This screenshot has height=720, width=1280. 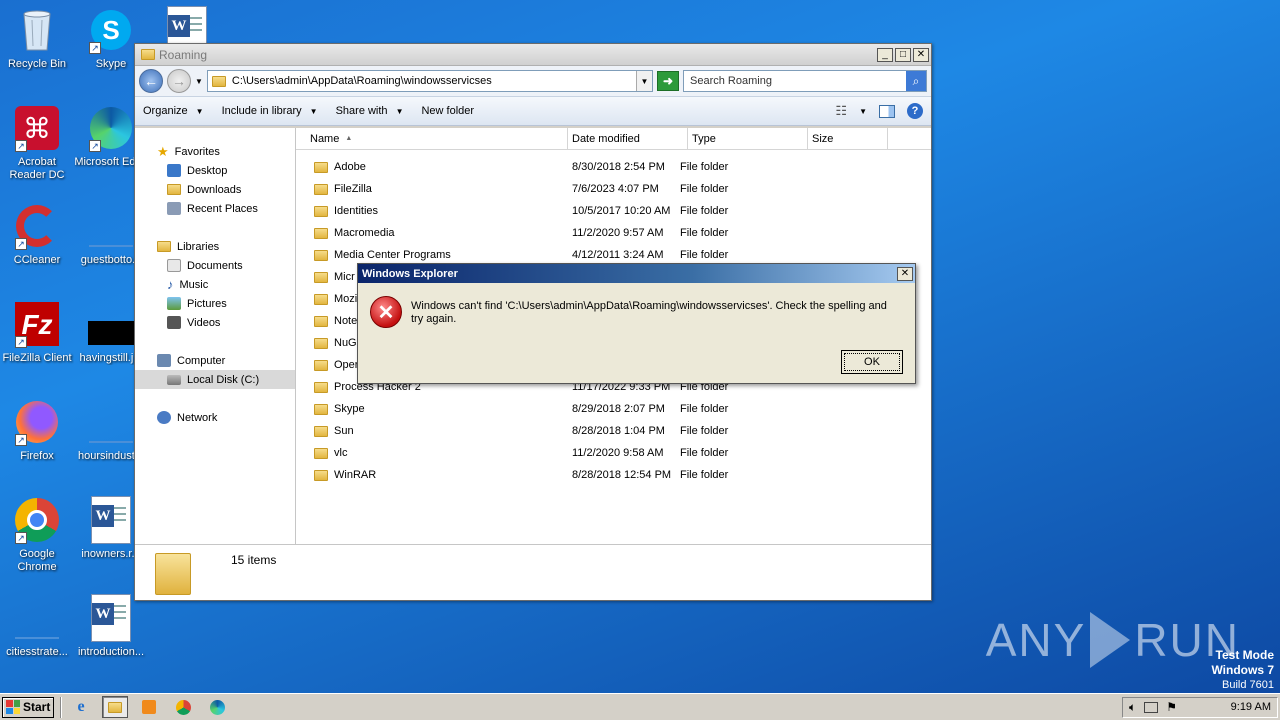 What do you see at coordinates (621, 211) in the screenshot?
I see `file-date: 10/5/2017 10:20 AM` at bounding box center [621, 211].